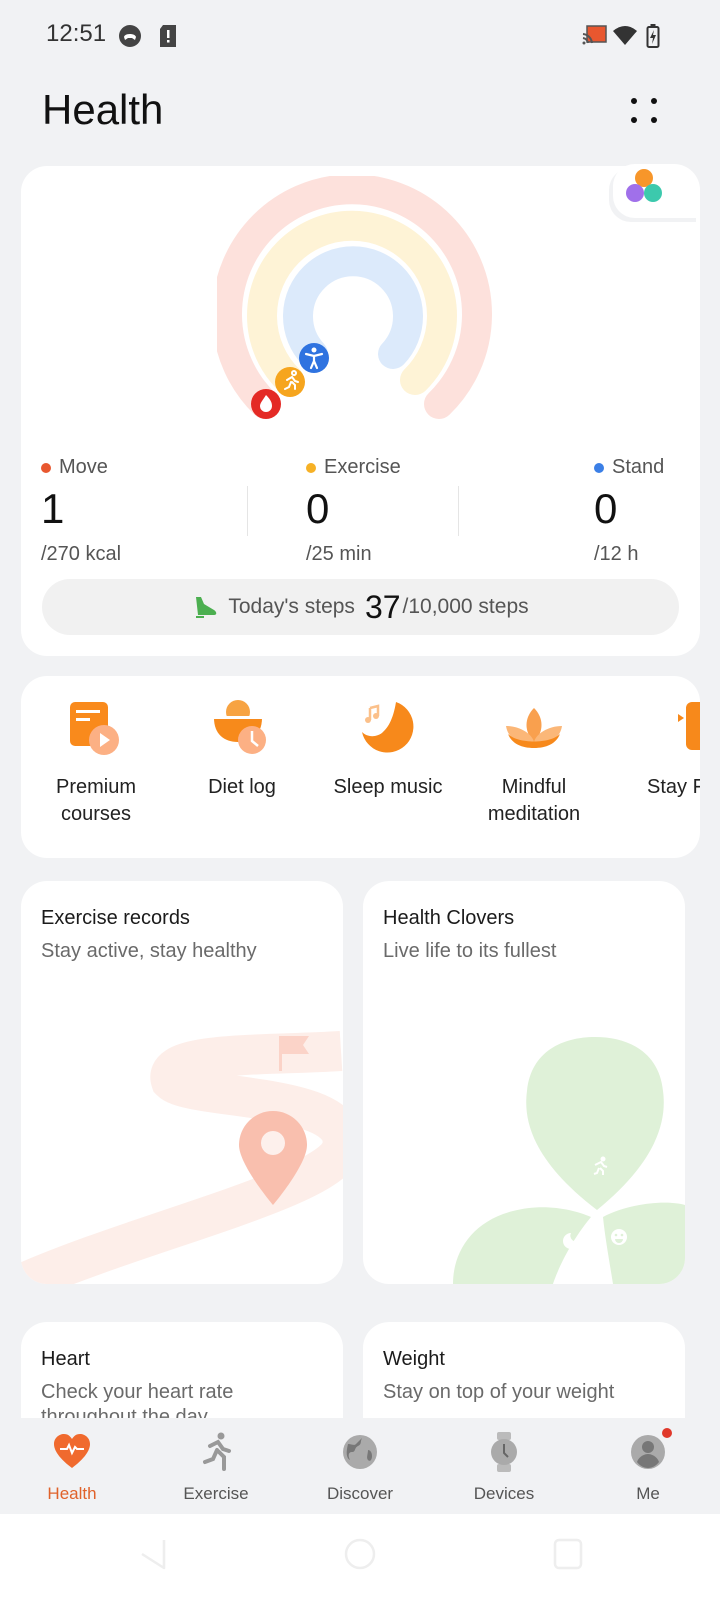 The height and width of the screenshot is (1600, 720). Describe the element at coordinates (594, 35) in the screenshot. I see `cast-icon` at that location.